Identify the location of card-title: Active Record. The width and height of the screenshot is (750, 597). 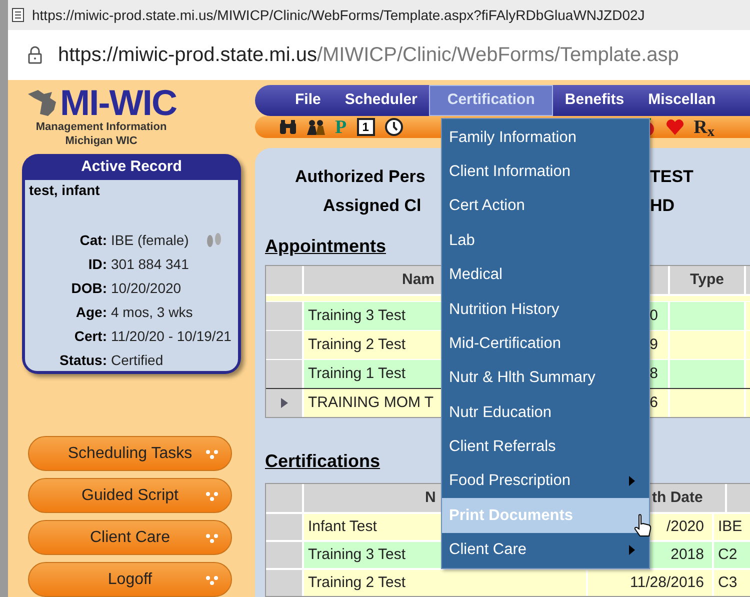
(131, 167).